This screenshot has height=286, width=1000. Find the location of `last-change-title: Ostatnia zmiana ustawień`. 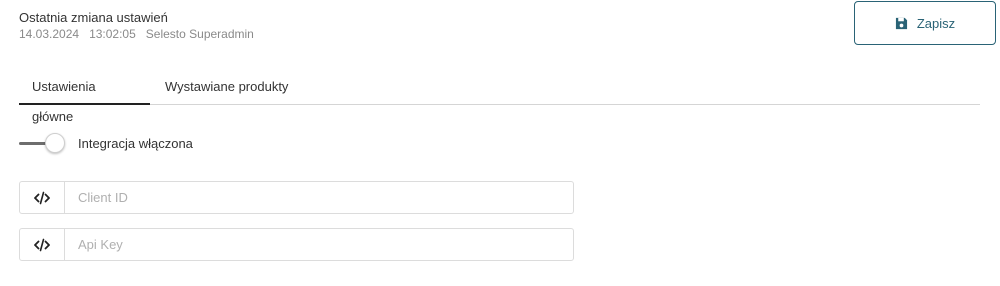

last-change-title: Ostatnia zmiana ustawień is located at coordinates (93, 17).